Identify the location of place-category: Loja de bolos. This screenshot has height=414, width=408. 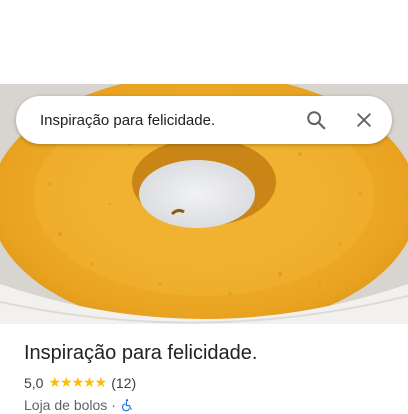
(66, 405).